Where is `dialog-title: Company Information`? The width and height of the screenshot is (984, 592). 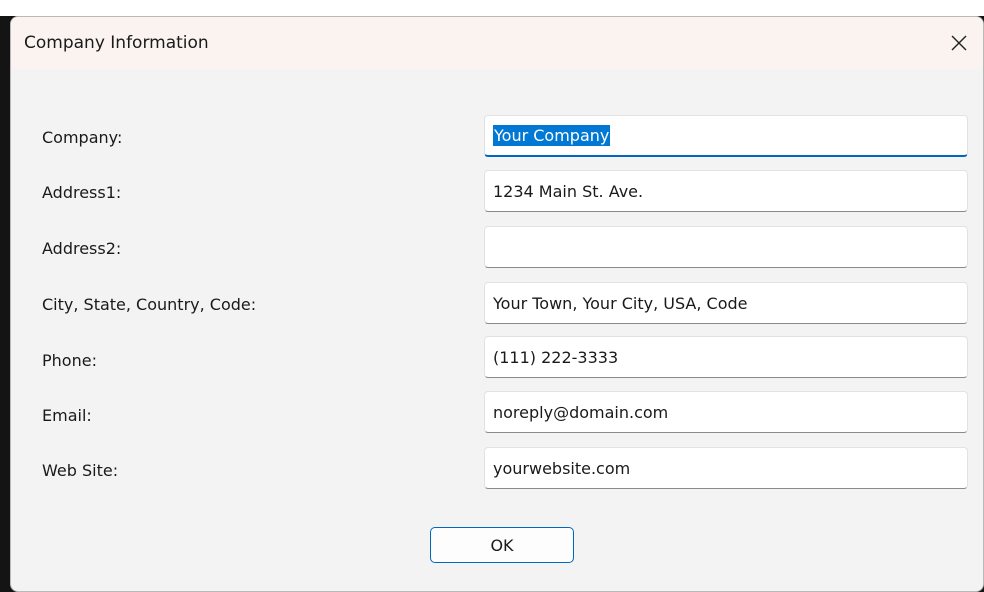 dialog-title: Company Information is located at coordinates (116, 43).